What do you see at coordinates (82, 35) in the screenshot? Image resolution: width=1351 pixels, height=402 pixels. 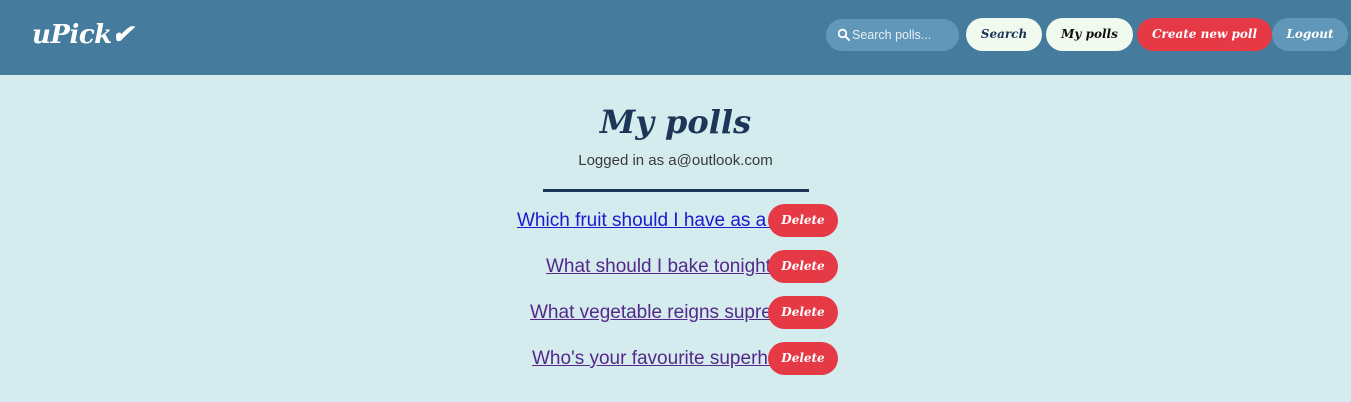 I see `brand-logo: uPick✔` at bounding box center [82, 35].